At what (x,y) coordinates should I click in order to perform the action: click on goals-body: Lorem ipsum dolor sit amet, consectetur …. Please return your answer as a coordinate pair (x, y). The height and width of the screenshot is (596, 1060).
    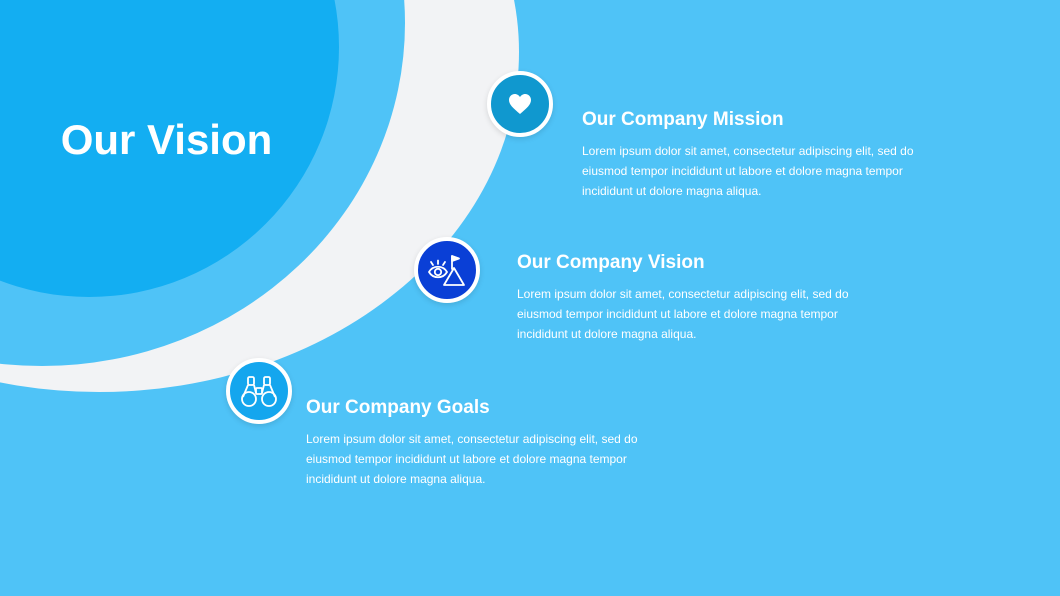
    Looking at the image, I should click on (472, 459).